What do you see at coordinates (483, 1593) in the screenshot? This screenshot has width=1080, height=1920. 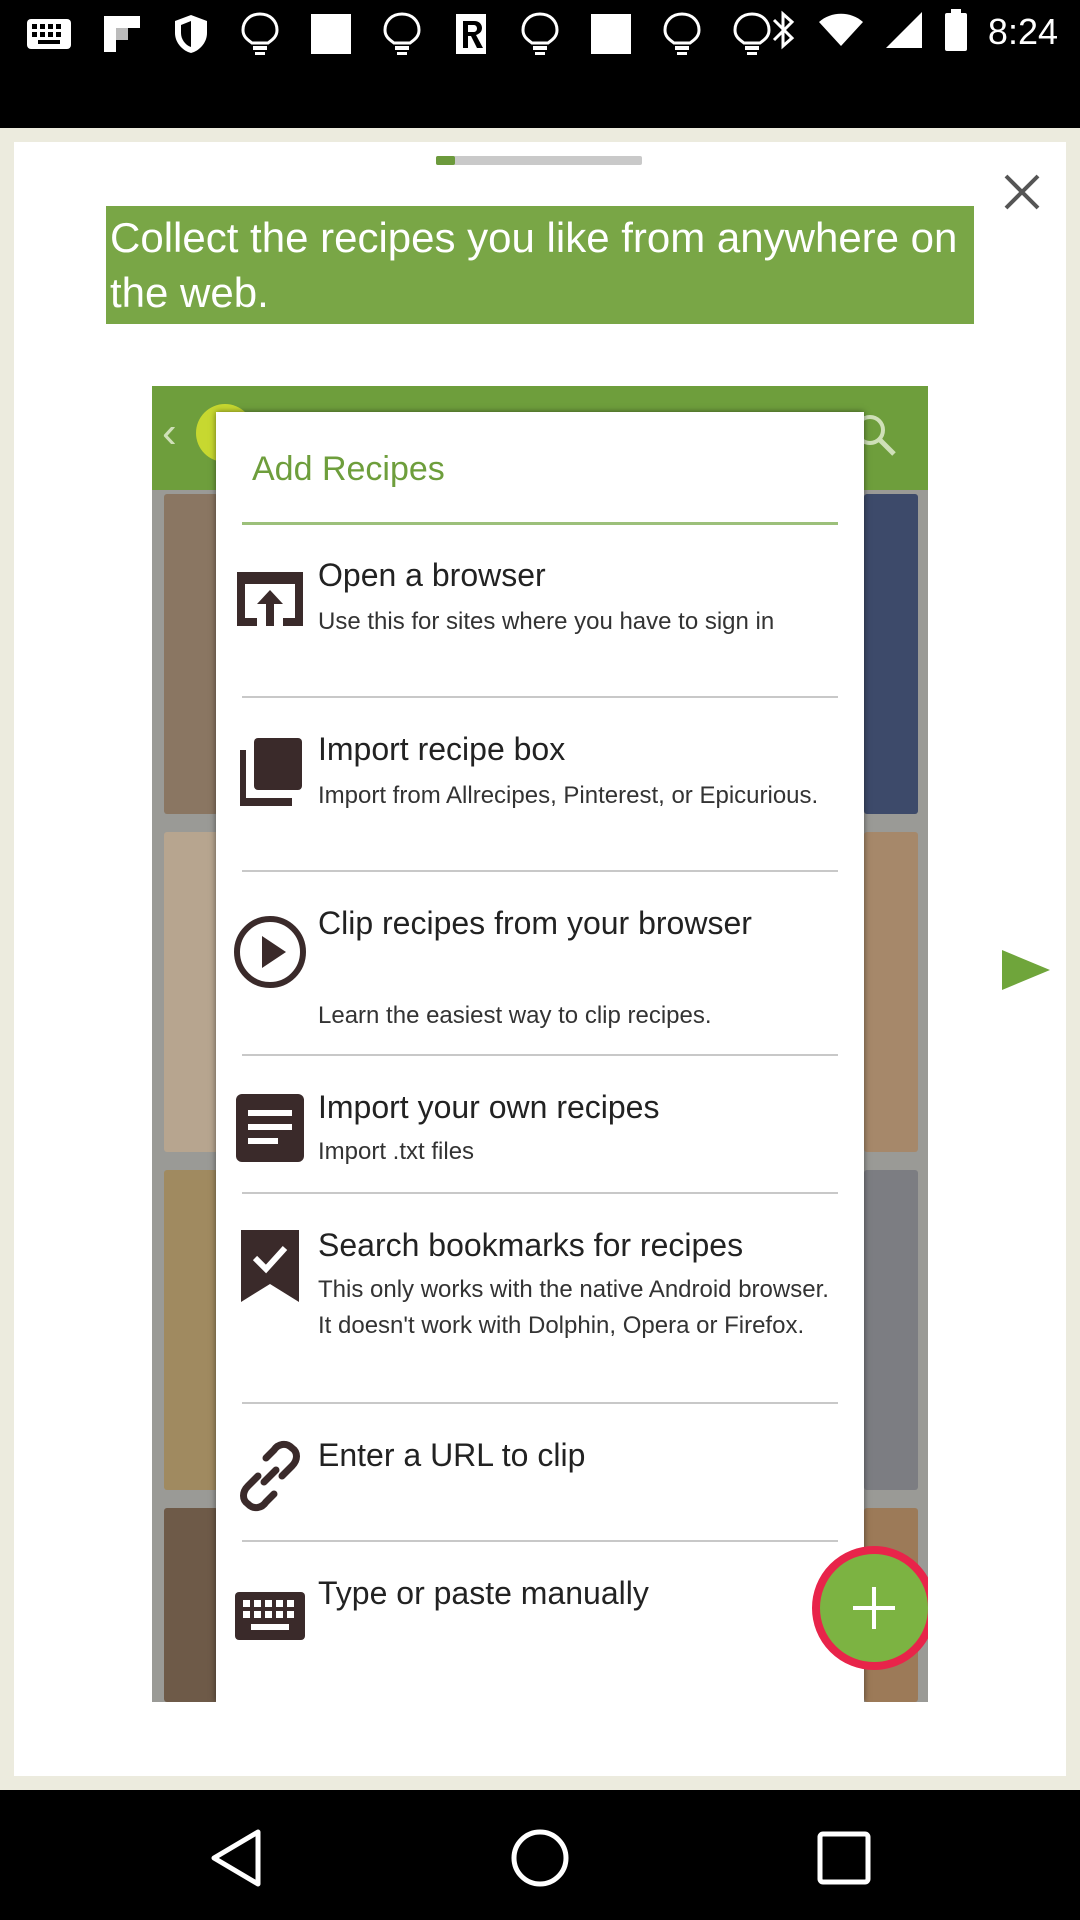 I see `menu-item-title: Type or paste manually` at bounding box center [483, 1593].